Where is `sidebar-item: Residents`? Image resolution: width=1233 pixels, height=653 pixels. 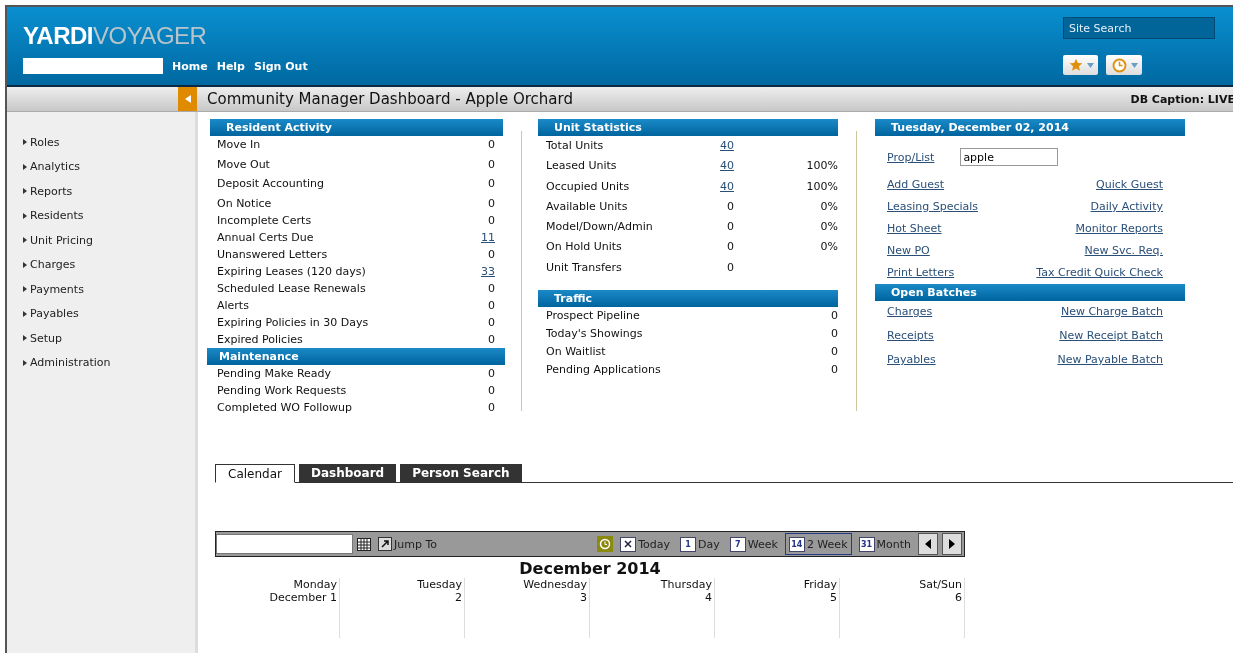
sidebar-item: Residents is located at coordinates (101, 215).